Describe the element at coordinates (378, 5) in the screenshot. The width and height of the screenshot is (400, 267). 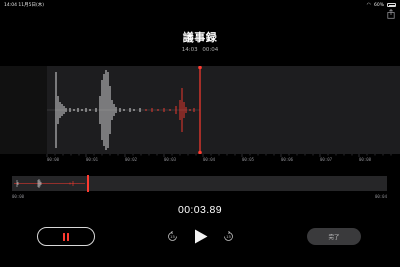
I see `battery-percent: 60%` at that location.